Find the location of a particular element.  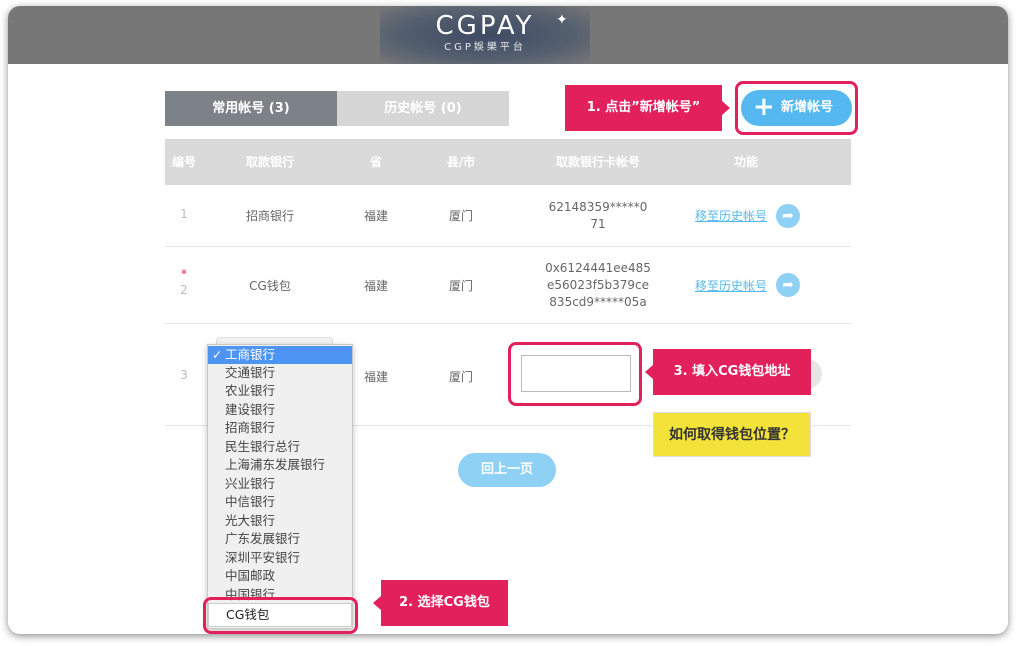

col-header-province: 省 is located at coordinates (375, 162).